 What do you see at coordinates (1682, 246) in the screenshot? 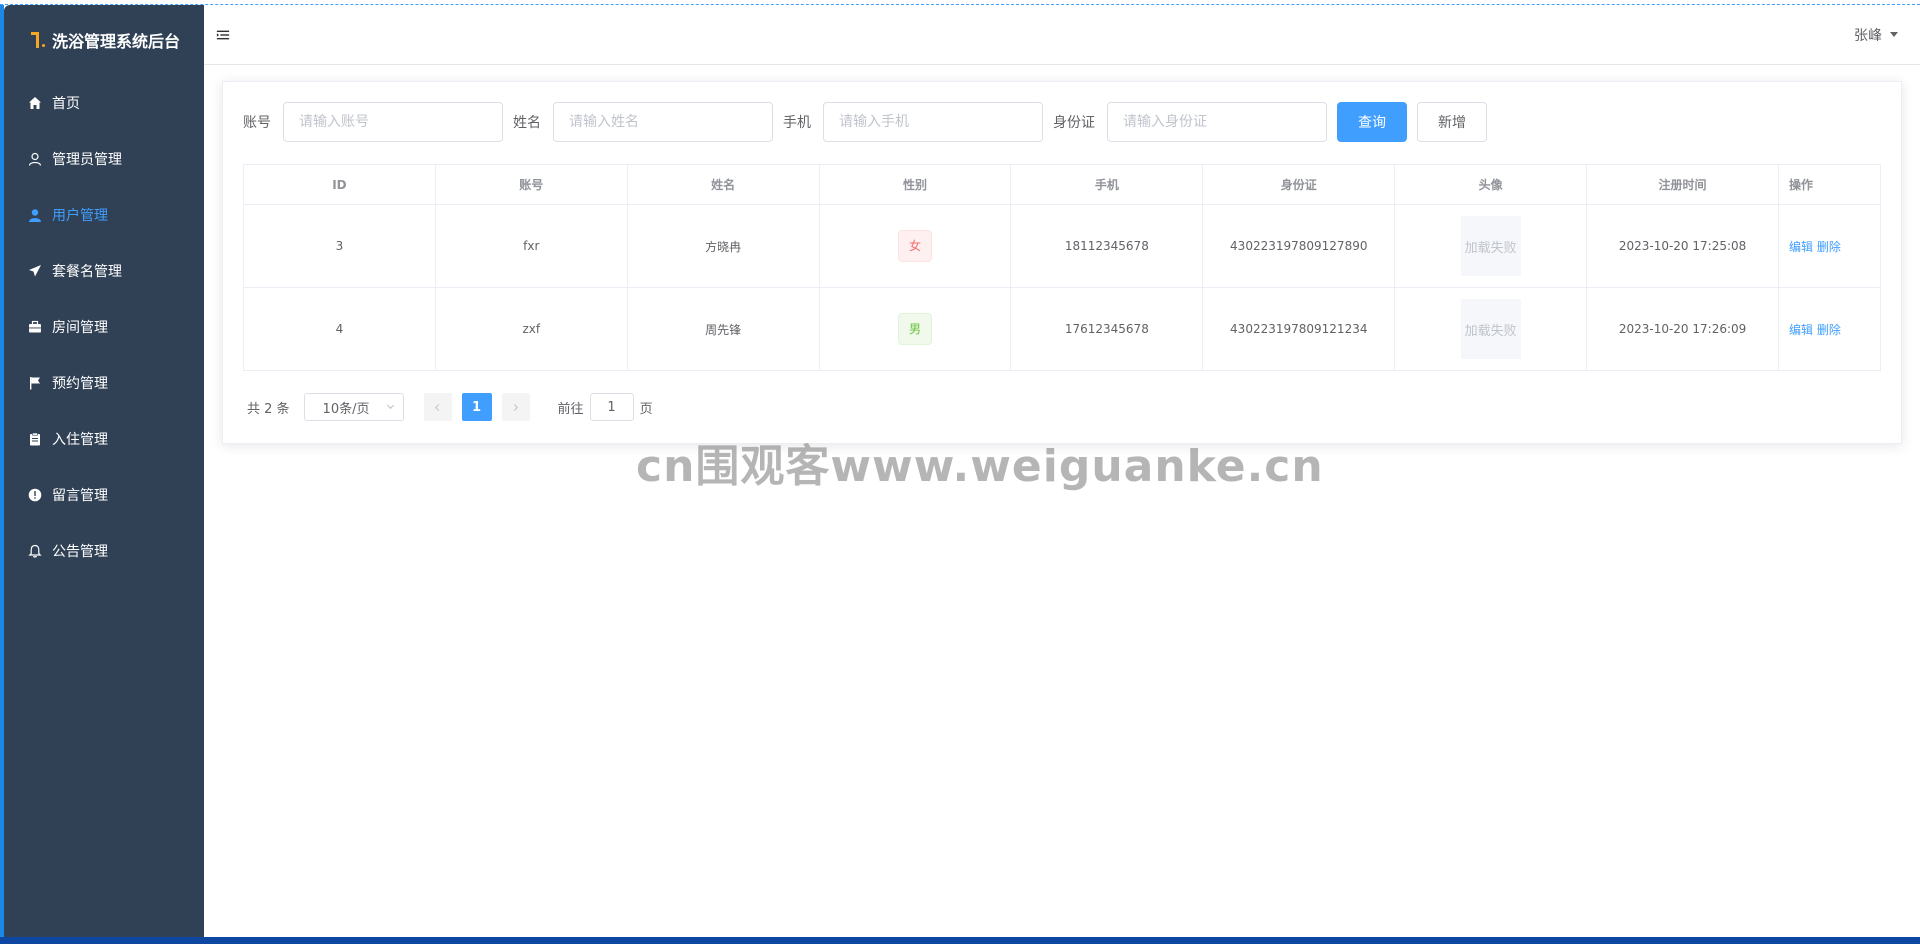
I see `cell-registered: 2023-10-20 17:25:08` at bounding box center [1682, 246].